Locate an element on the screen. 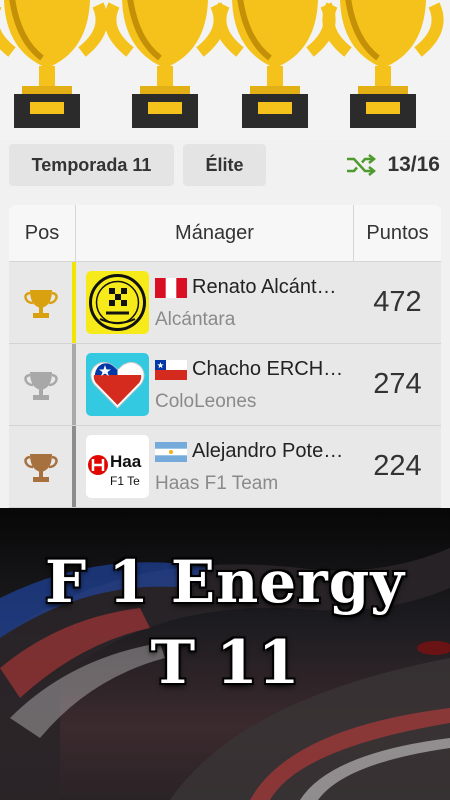 This screenshot has height=800, width=450. team-name: Haas F1 Team is located at coordinates (217, 483).